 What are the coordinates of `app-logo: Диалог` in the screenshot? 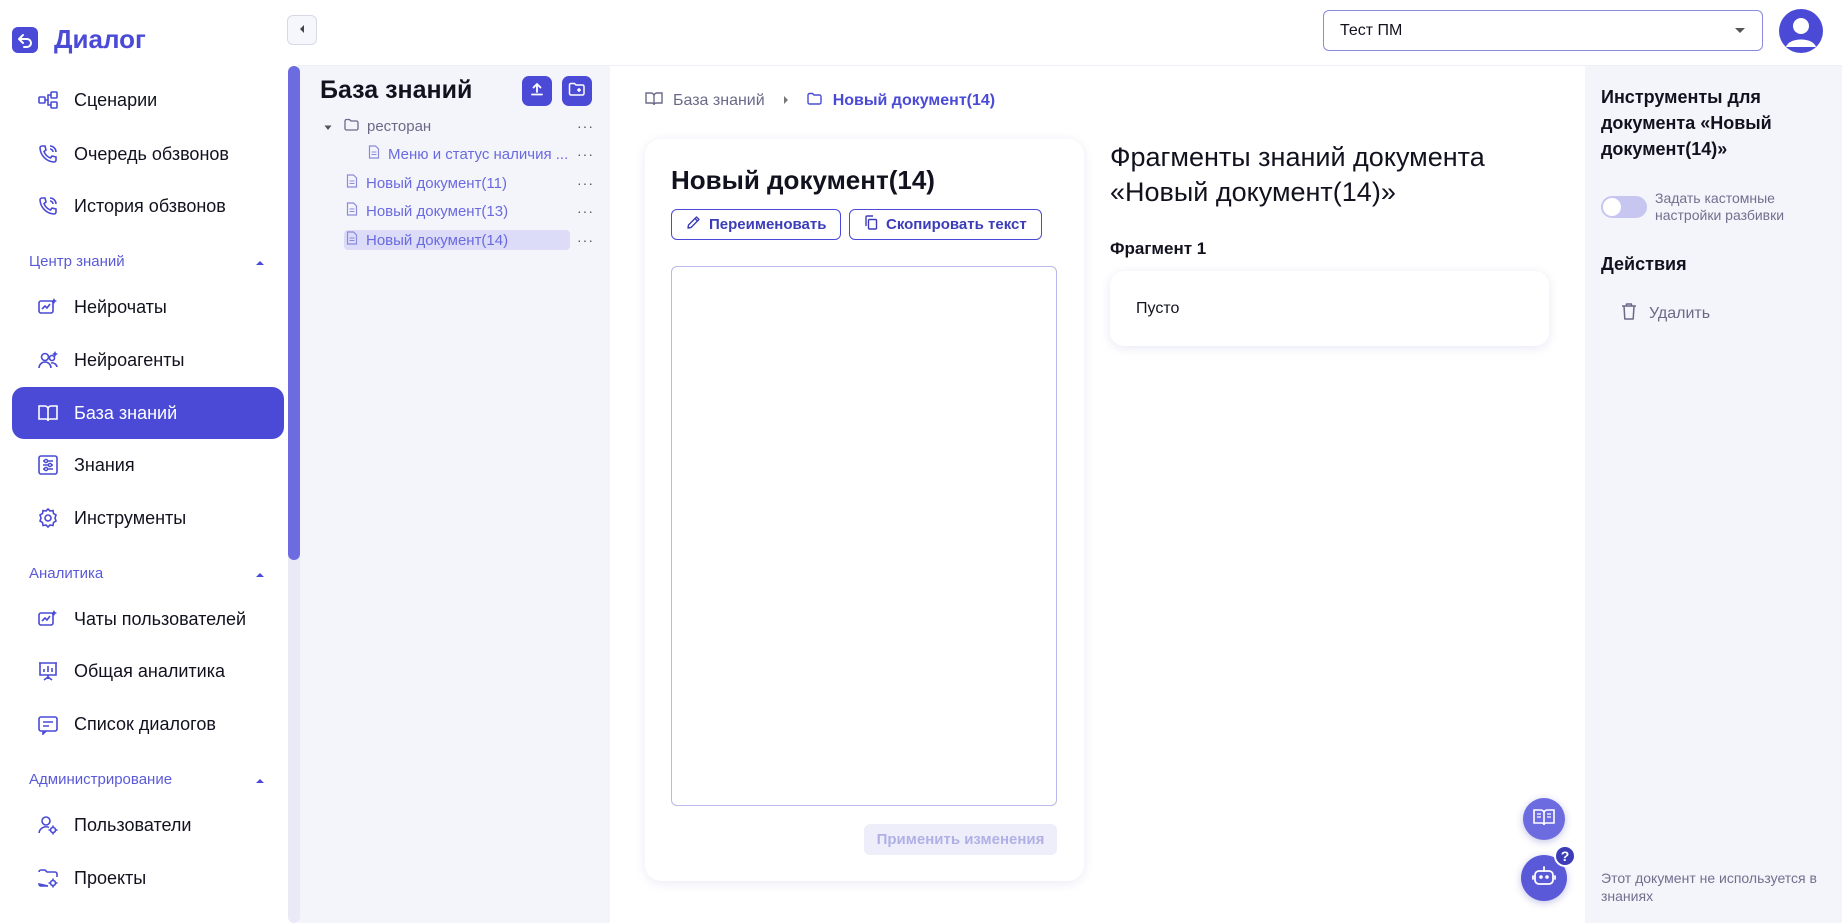 It's located at (79, 39).